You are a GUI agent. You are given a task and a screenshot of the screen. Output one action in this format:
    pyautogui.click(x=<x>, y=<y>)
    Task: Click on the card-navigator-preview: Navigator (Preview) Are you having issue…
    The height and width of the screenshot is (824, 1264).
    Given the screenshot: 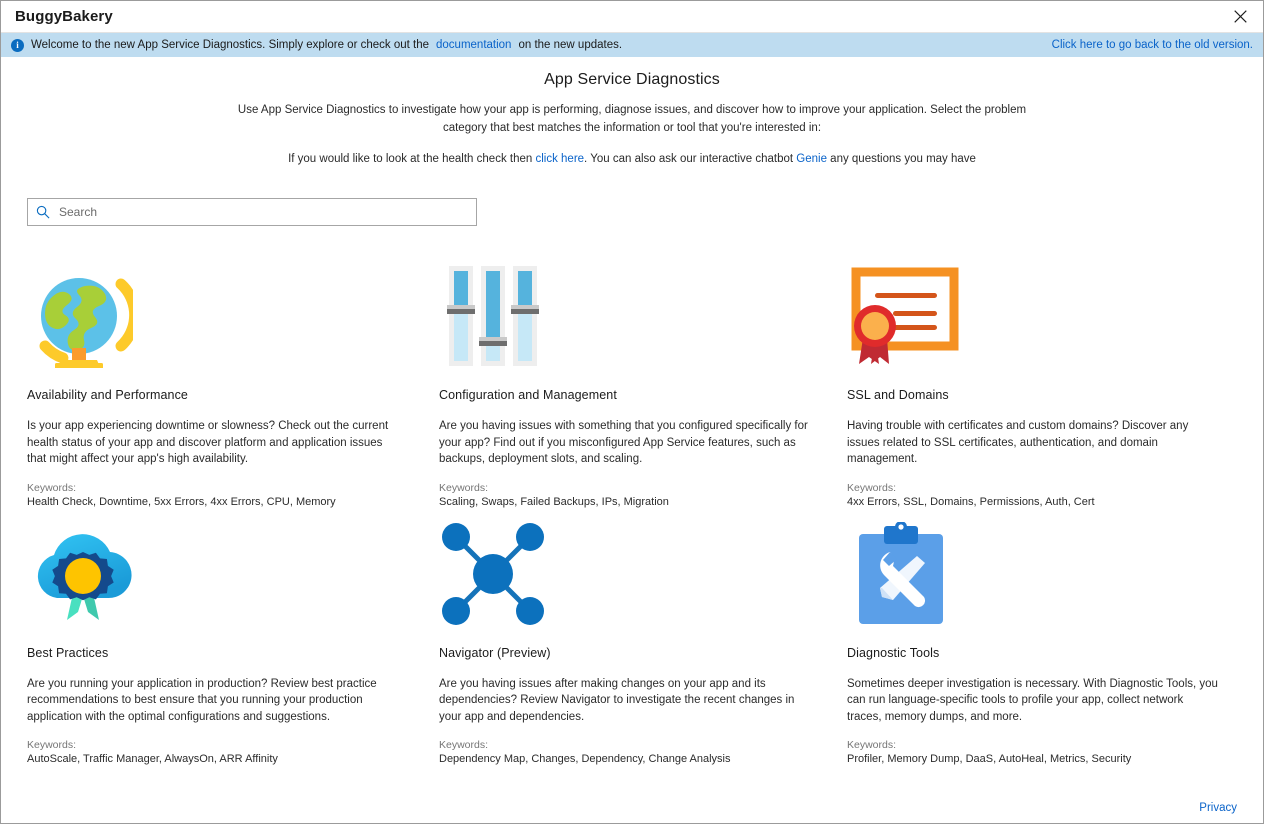 What is the action you would take?
    pyautogui.click(x=643, y=636)
    